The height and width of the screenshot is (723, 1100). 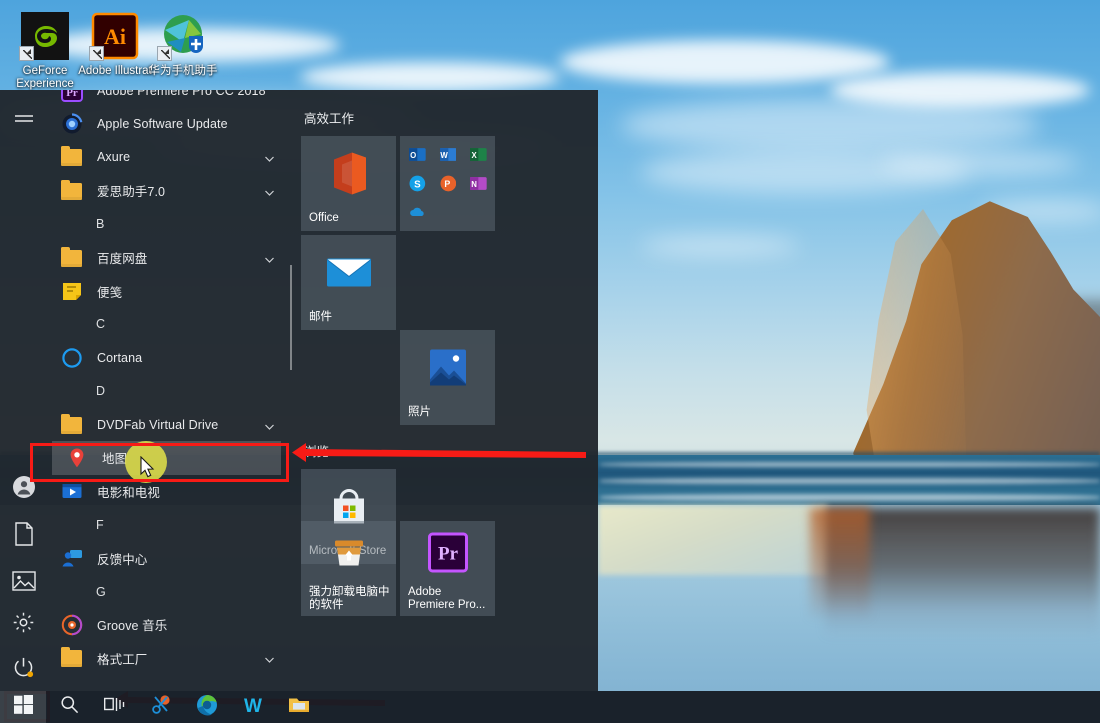 I want to click on onedrive-icon, so click(x=417, y=211).